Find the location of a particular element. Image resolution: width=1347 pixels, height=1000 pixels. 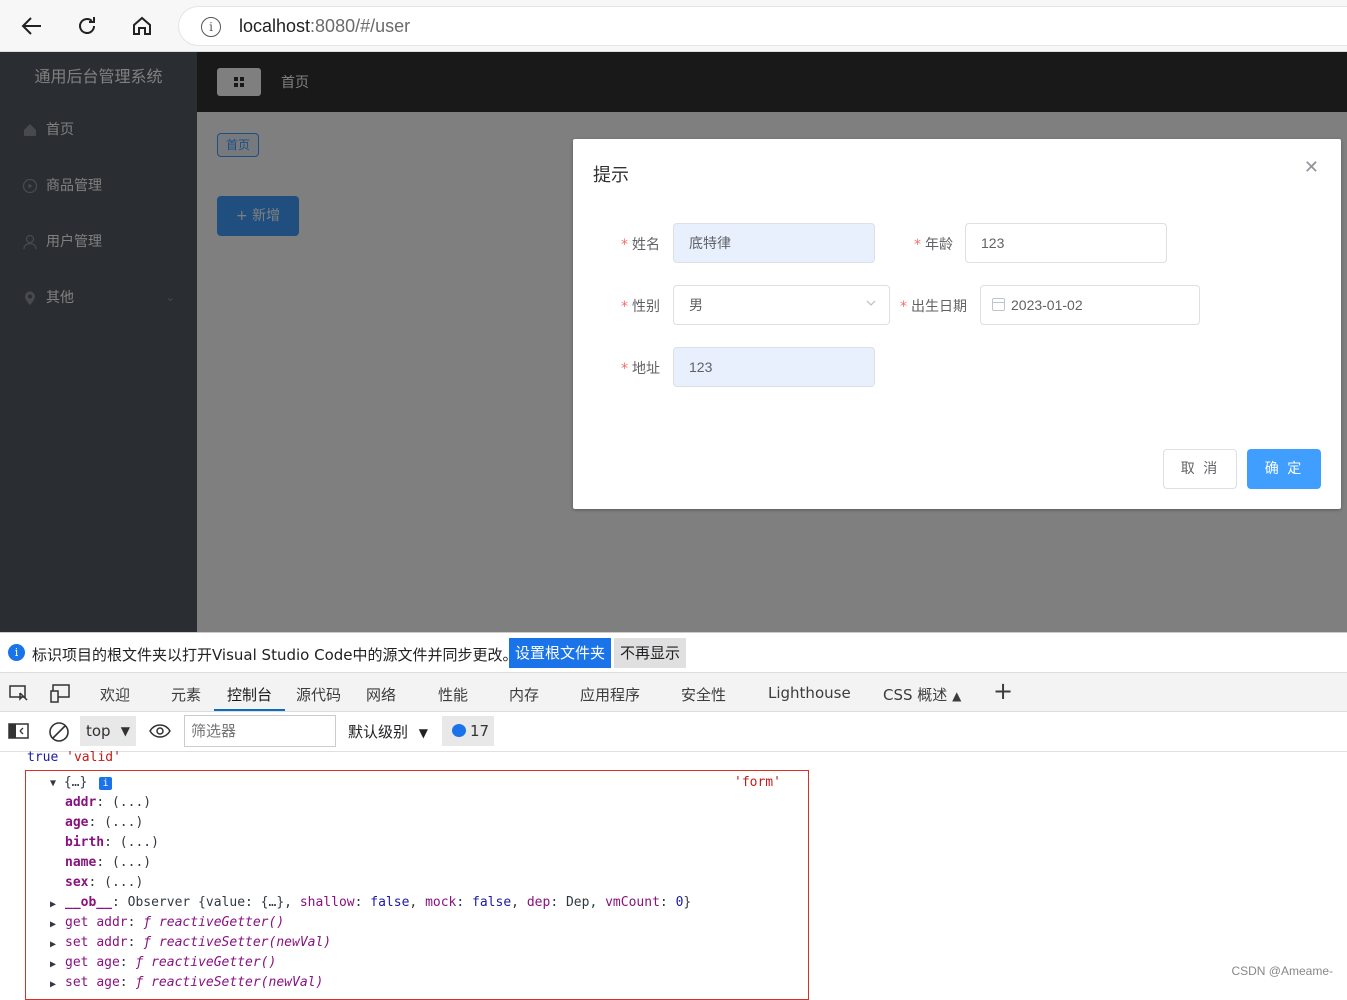

accessor-prop: set addr: ƒ reactiveSetter(newVal) is located at coordinates (198, 942).